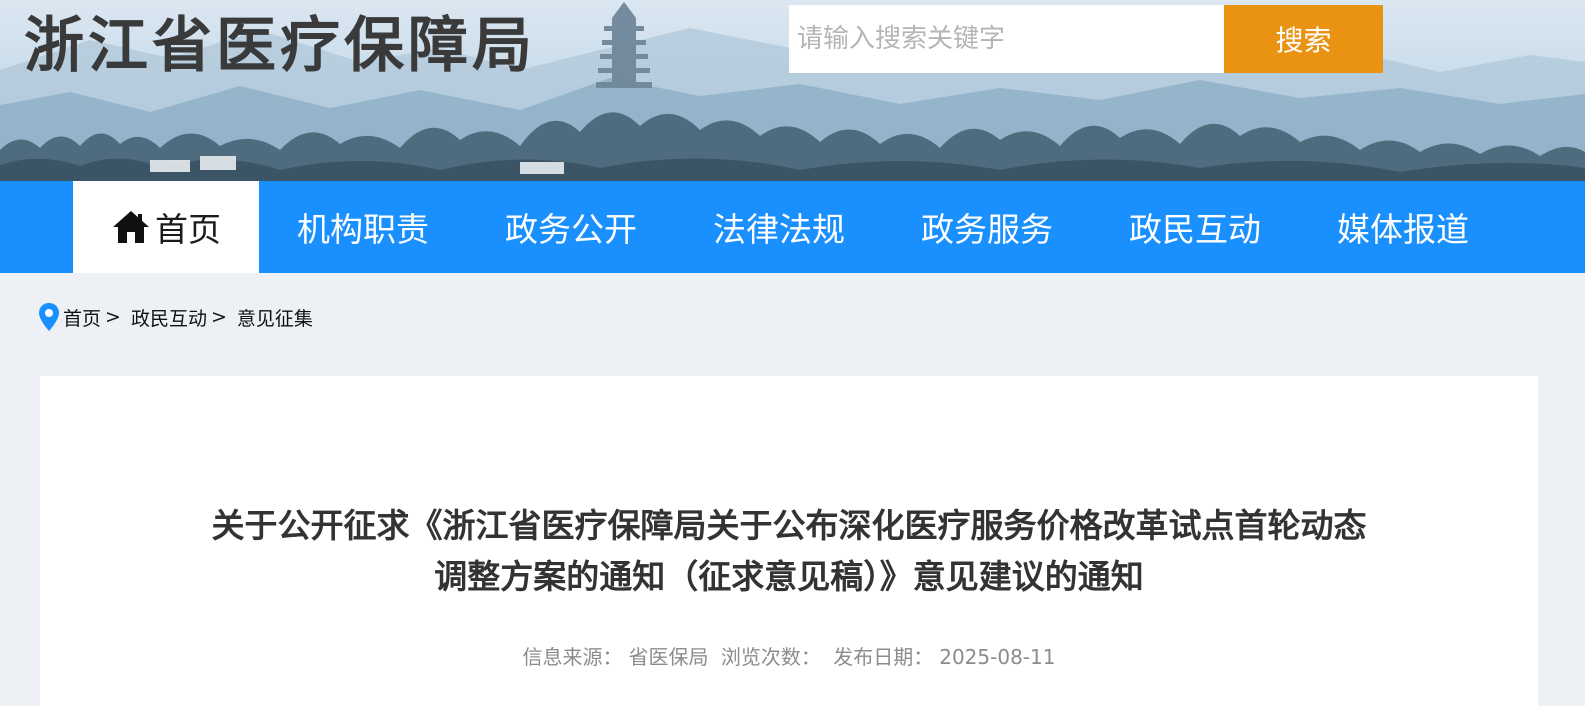 This screenshot has height=706, width=1585. What do you see at coordinates (280, 46) in the screenshot?
I see `site-title: 浙江省医疗保障局` at bounding box center [280, 46].